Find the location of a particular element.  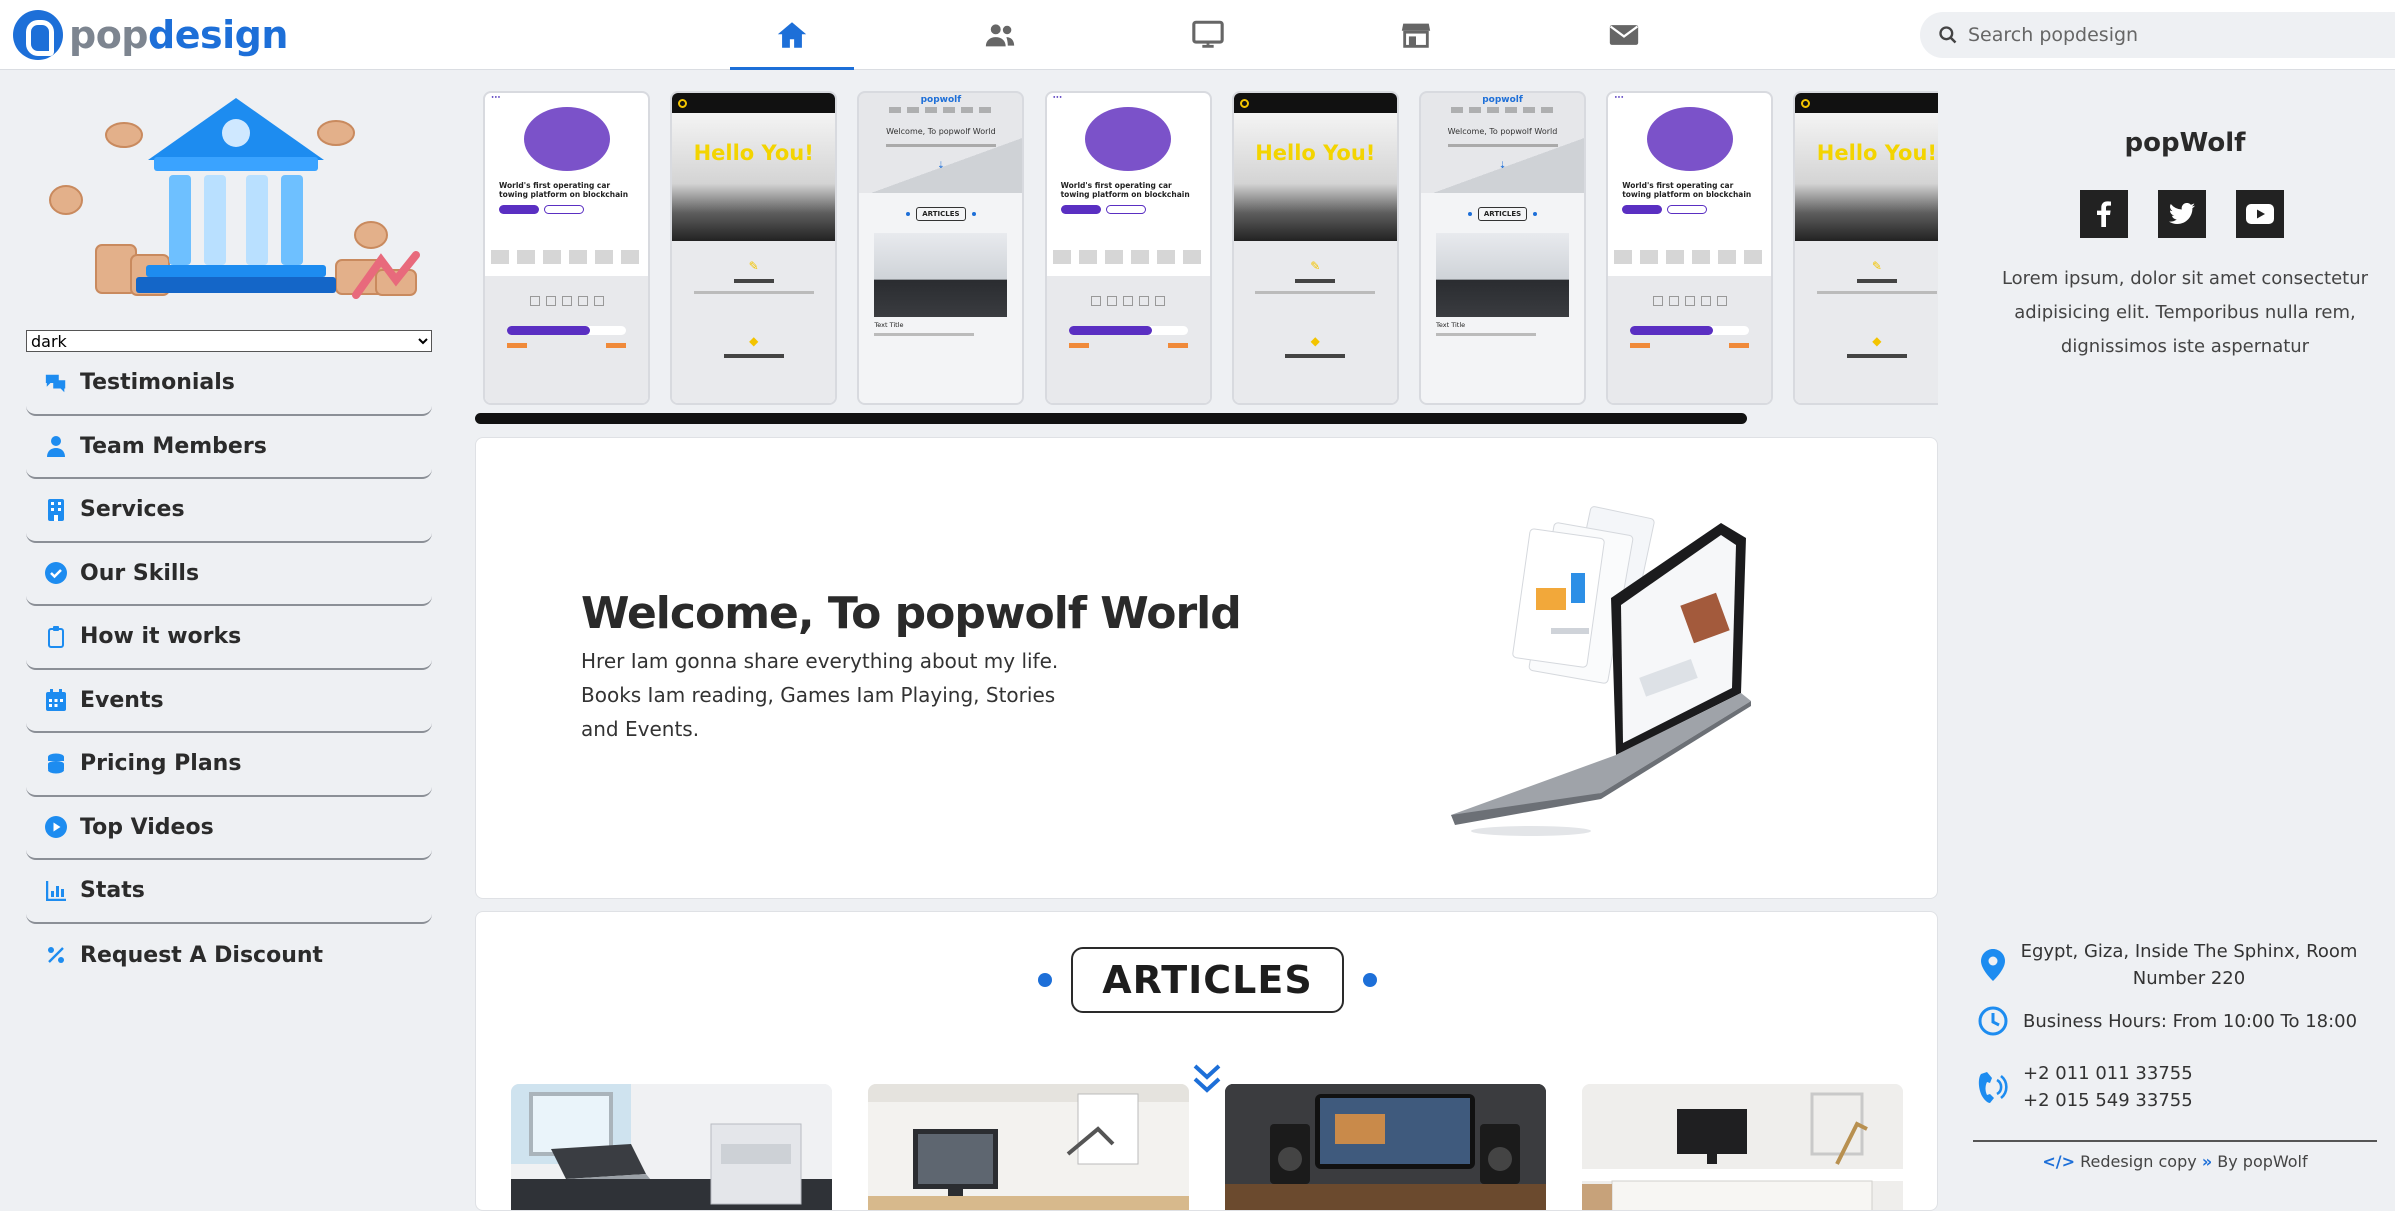

home-icon is located at coordinates (792, 35).